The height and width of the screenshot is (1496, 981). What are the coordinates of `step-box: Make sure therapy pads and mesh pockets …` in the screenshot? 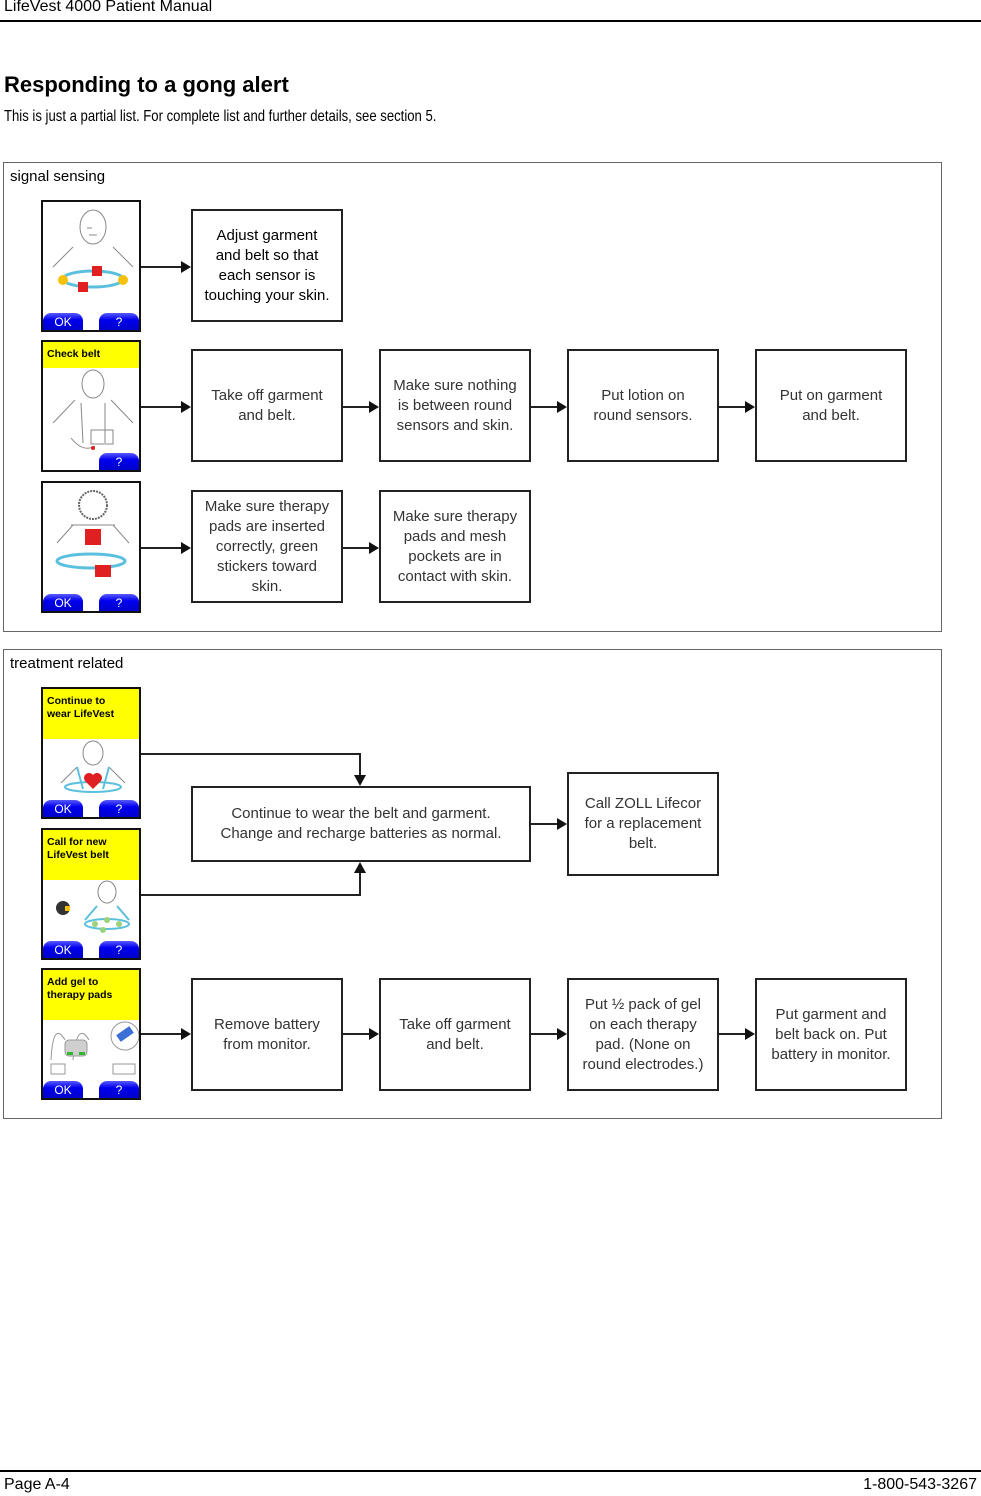 It's located at (455, 546).